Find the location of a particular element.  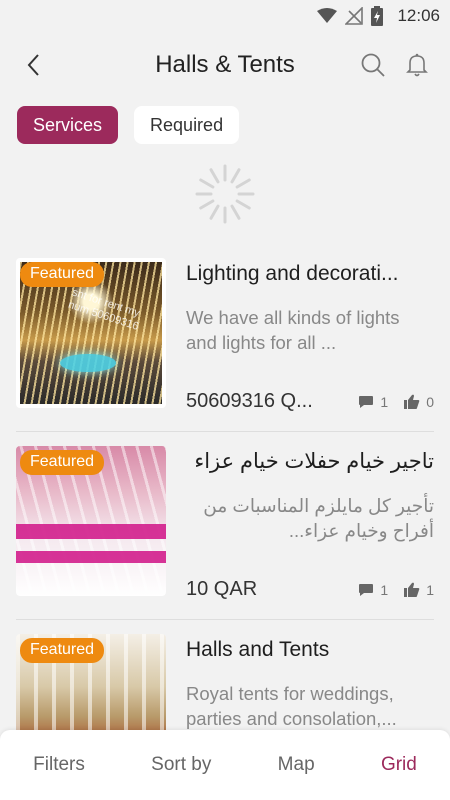

listing-title: تاجير خيام حفلات خيام عزاء is located at coordinates (314, 461).